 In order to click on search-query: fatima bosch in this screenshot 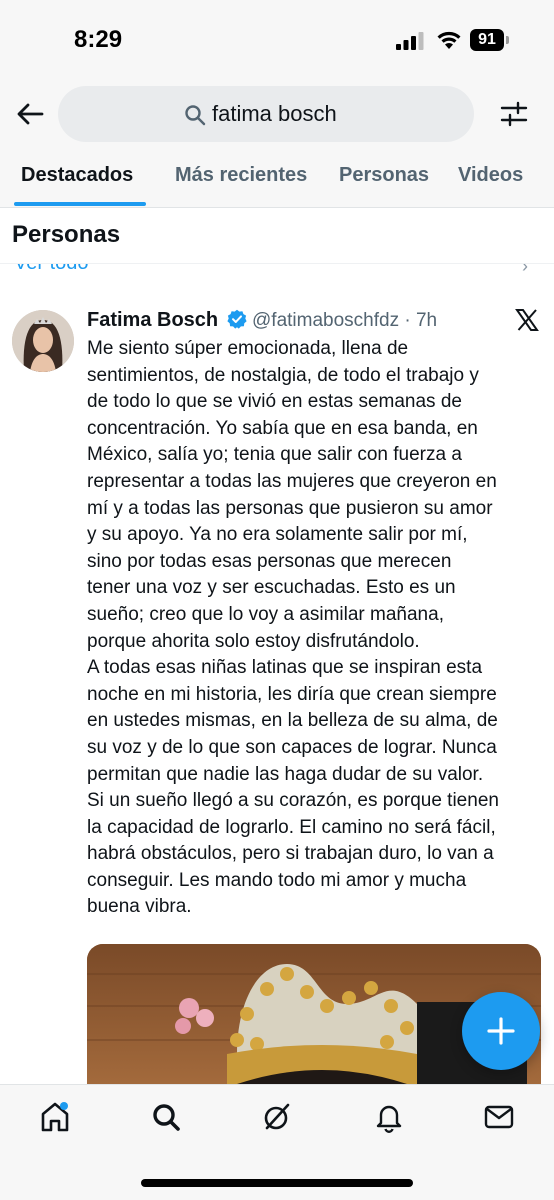, I will do `click(274, 113)`.